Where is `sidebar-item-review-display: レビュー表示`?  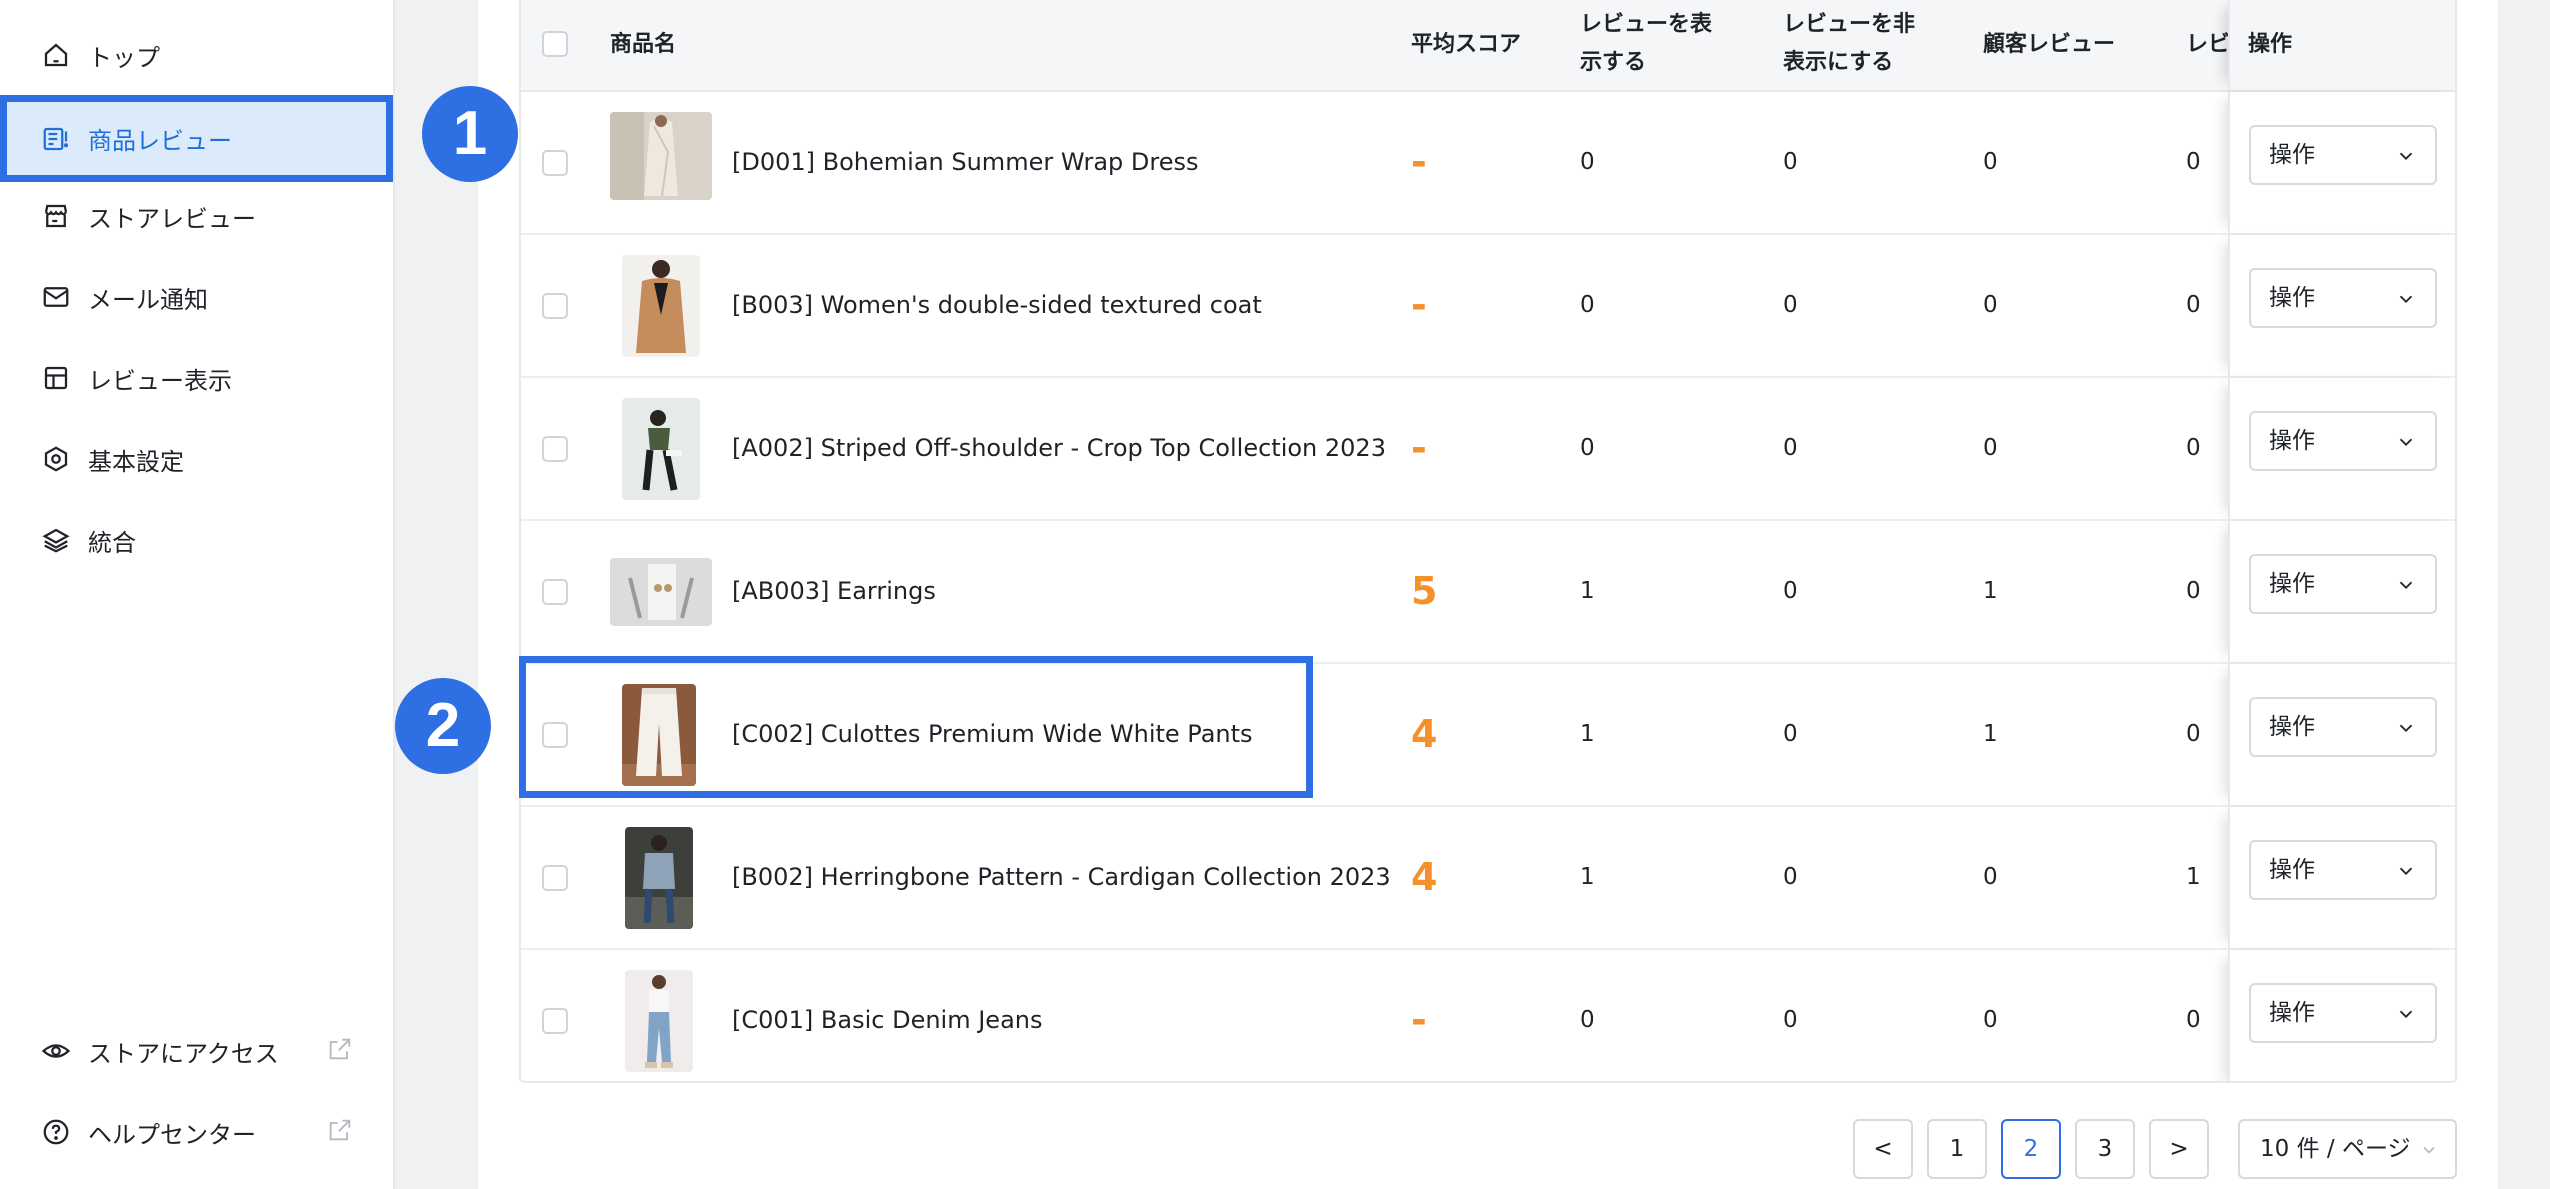 sidebar-item-review-display: レビュー表示 is located at coordinates (196, 378).